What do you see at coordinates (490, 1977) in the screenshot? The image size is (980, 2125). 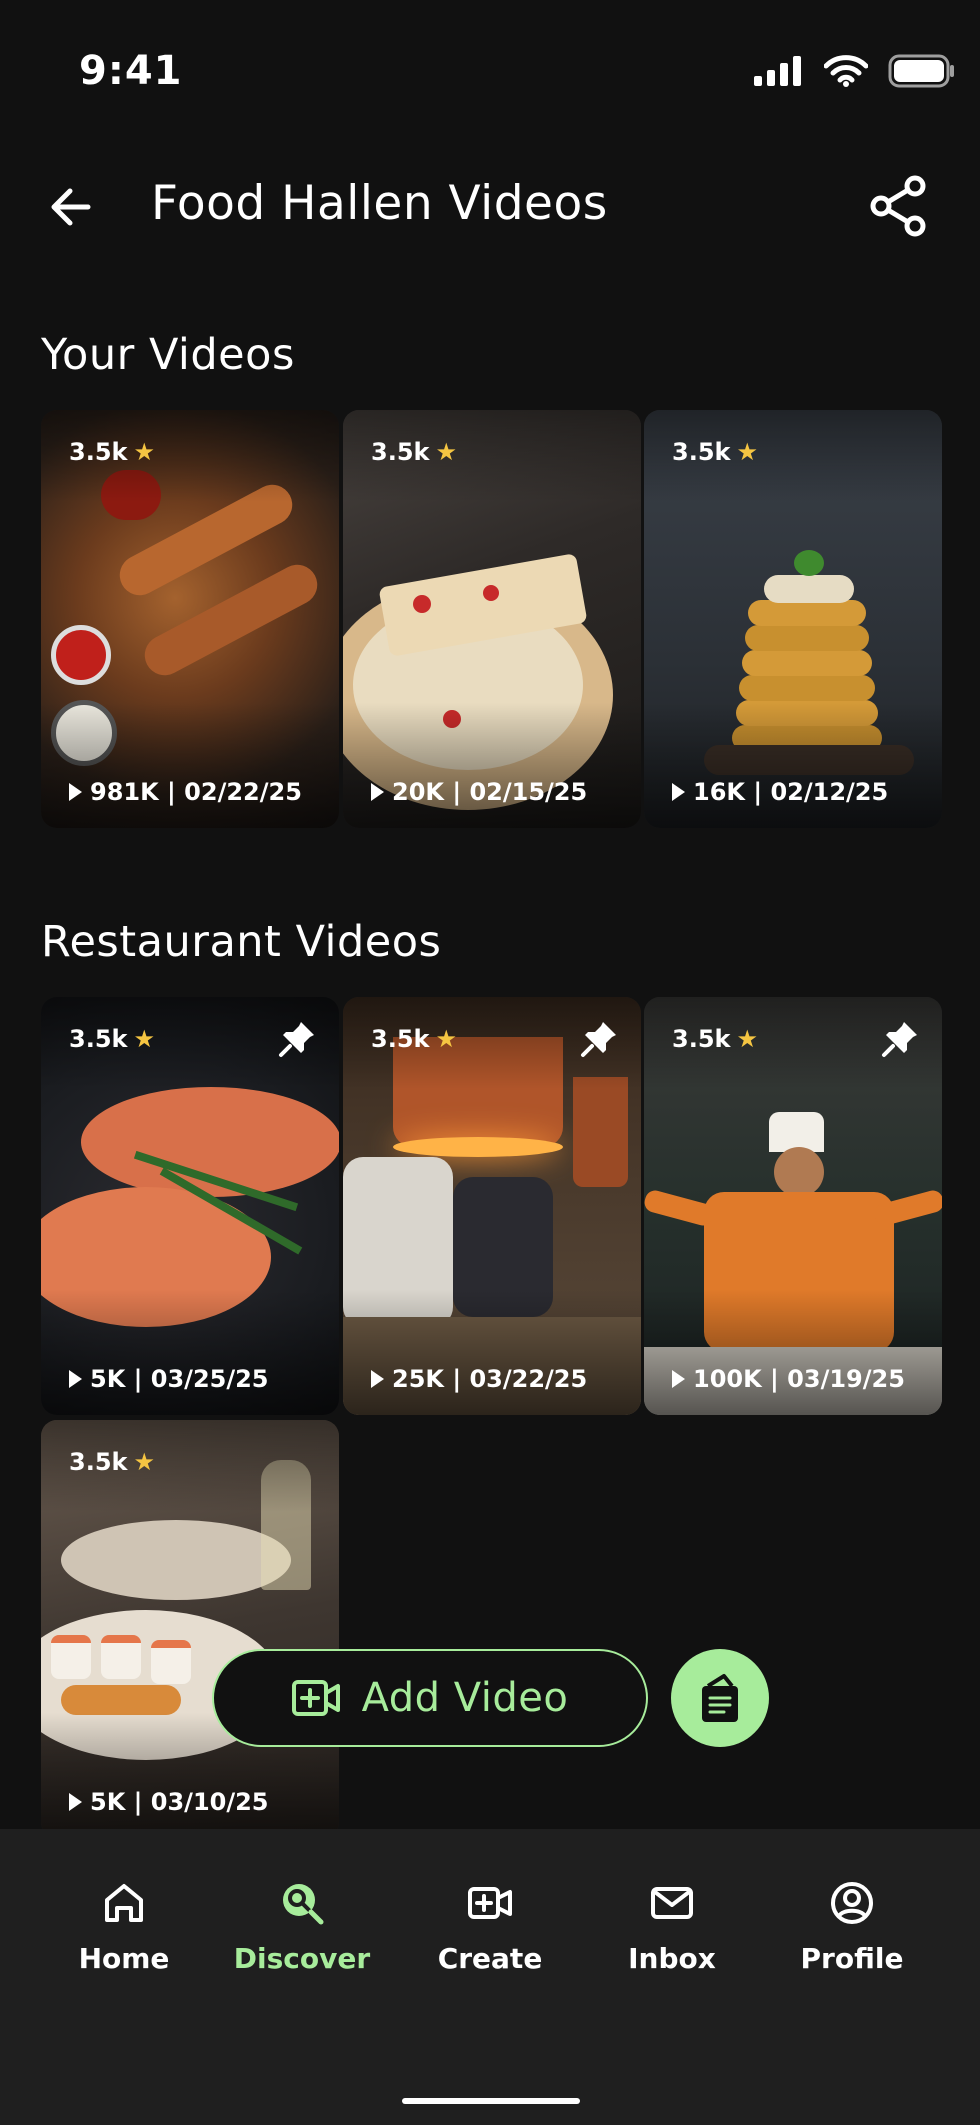 I see `bottom-navigation` at bounding box center [490, 1977].